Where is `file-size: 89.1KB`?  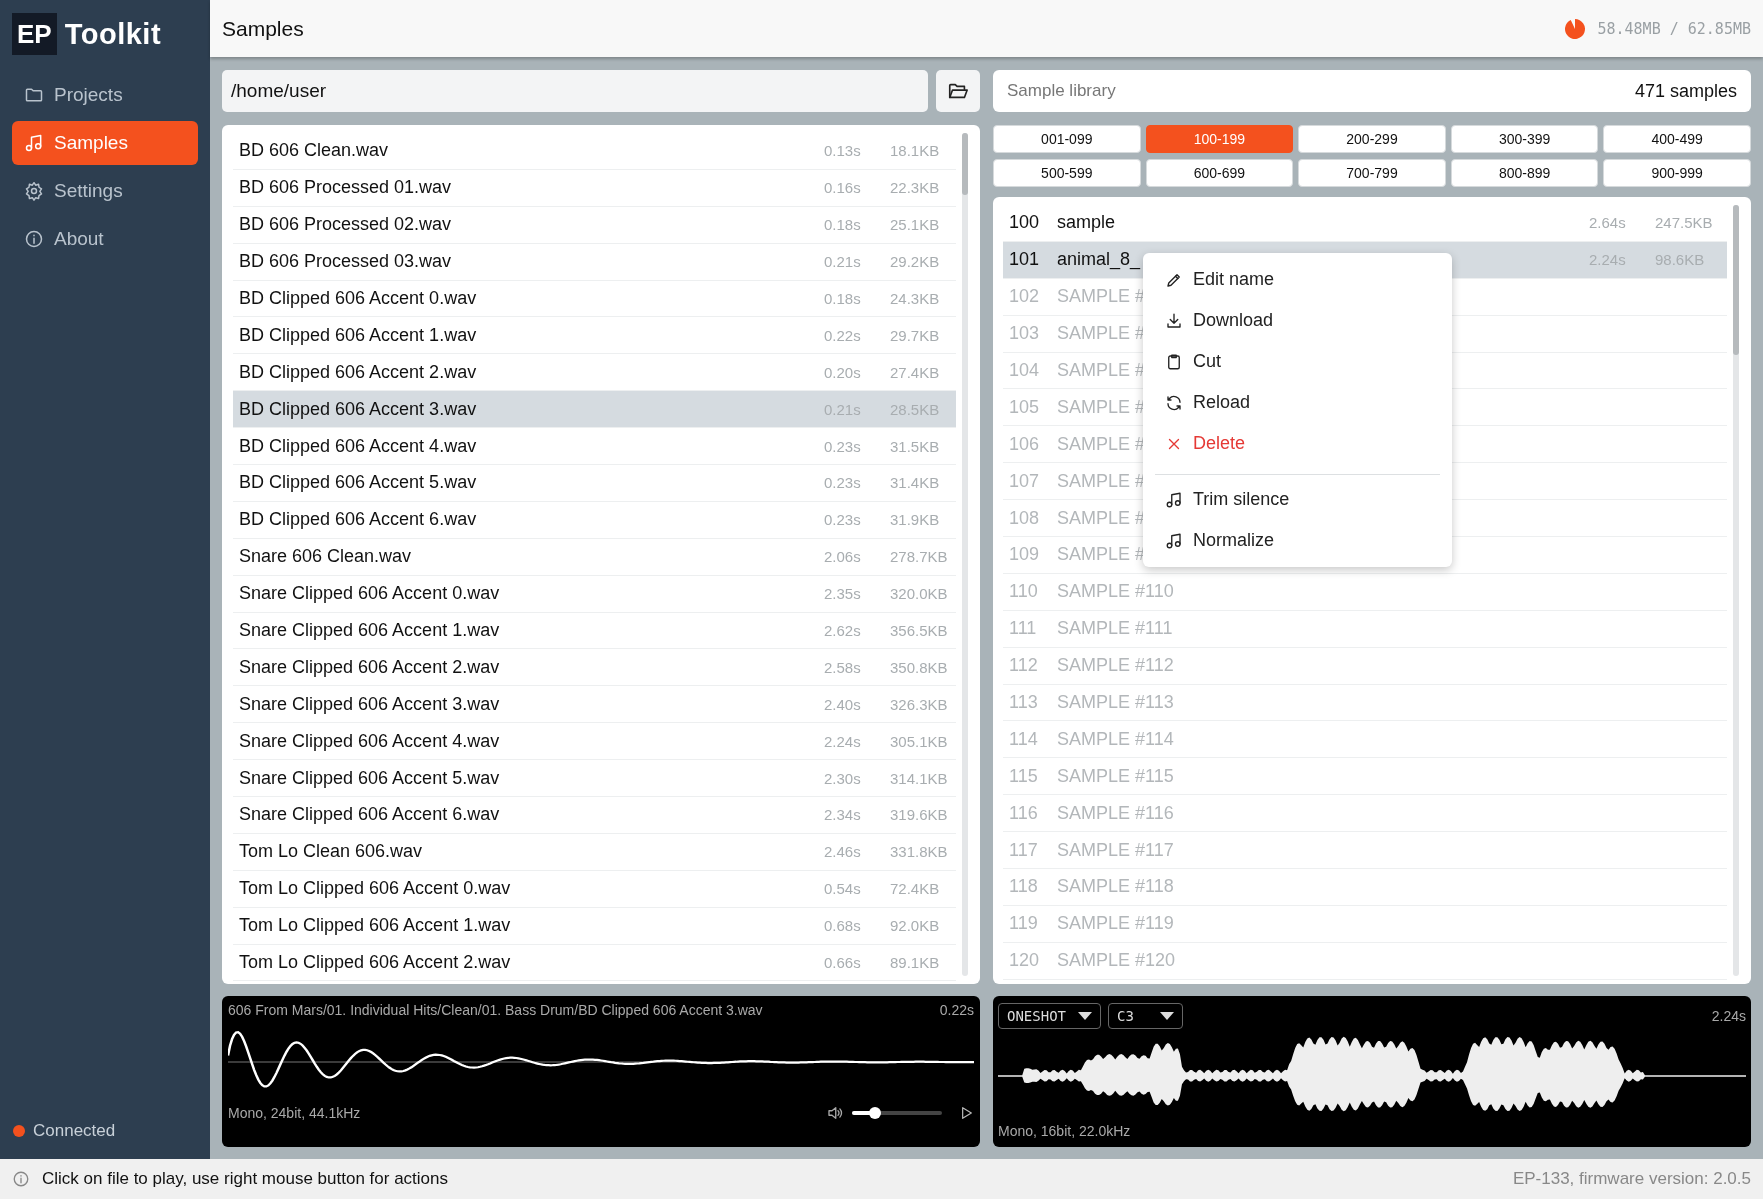 file-size: 89.1KB is located at coordinates (915, 963).